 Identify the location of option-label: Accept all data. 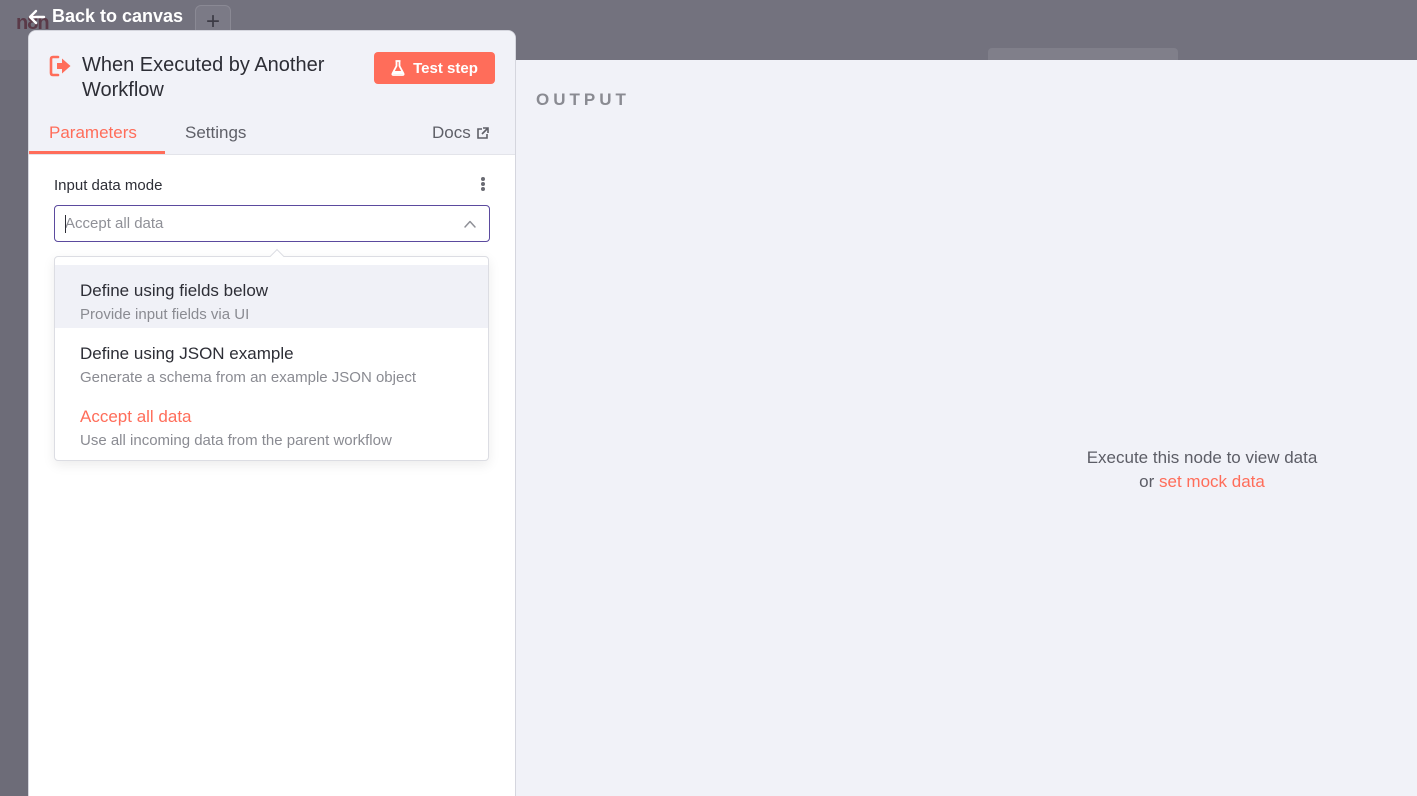
(136, 416).